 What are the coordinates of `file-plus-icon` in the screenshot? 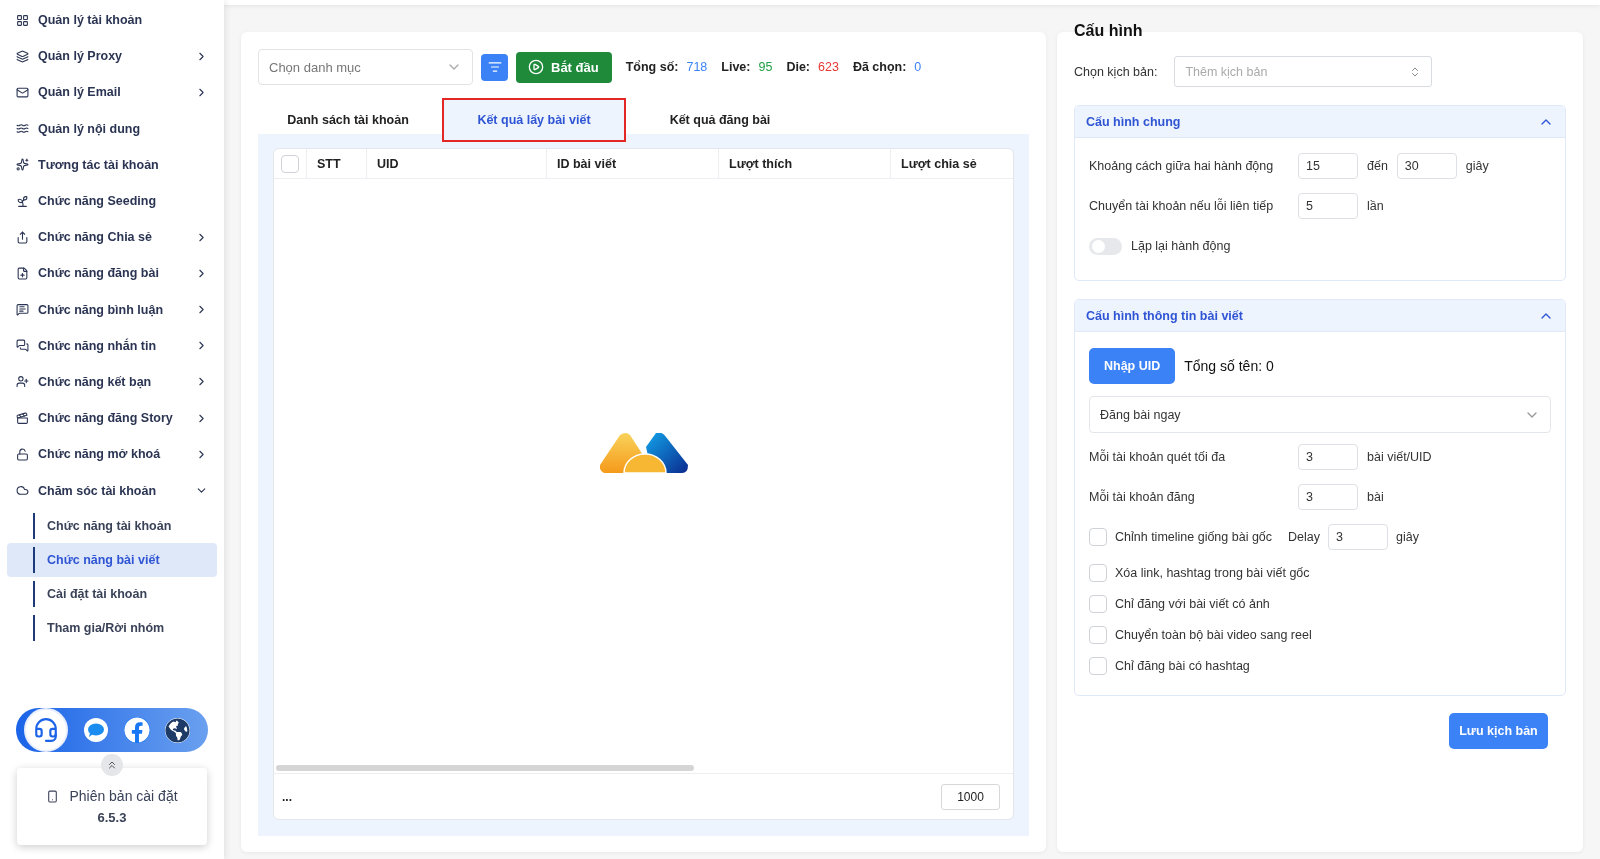 It's located at (22, 273).